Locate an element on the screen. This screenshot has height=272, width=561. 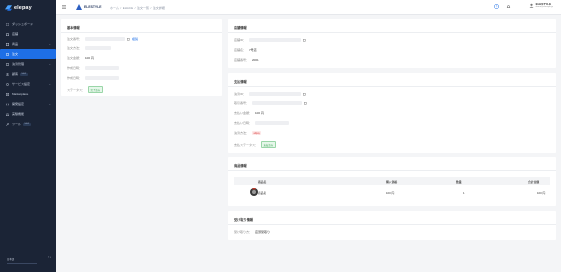
payment-status-row: 支払ステータス： 支払済み is located at coordinates (255, 144).